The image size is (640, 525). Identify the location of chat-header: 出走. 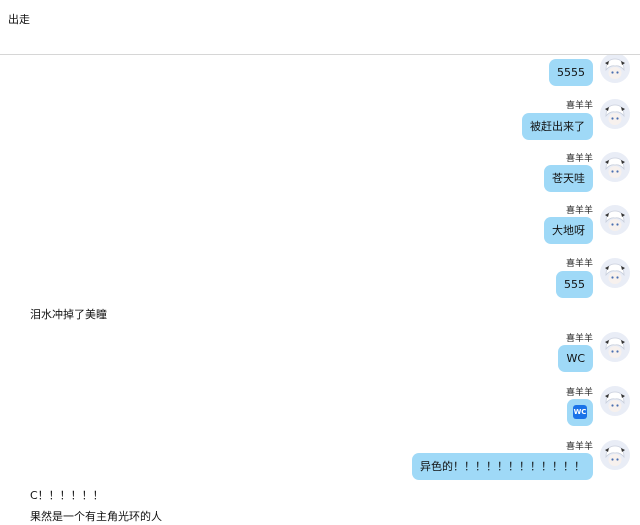
(320, 27).